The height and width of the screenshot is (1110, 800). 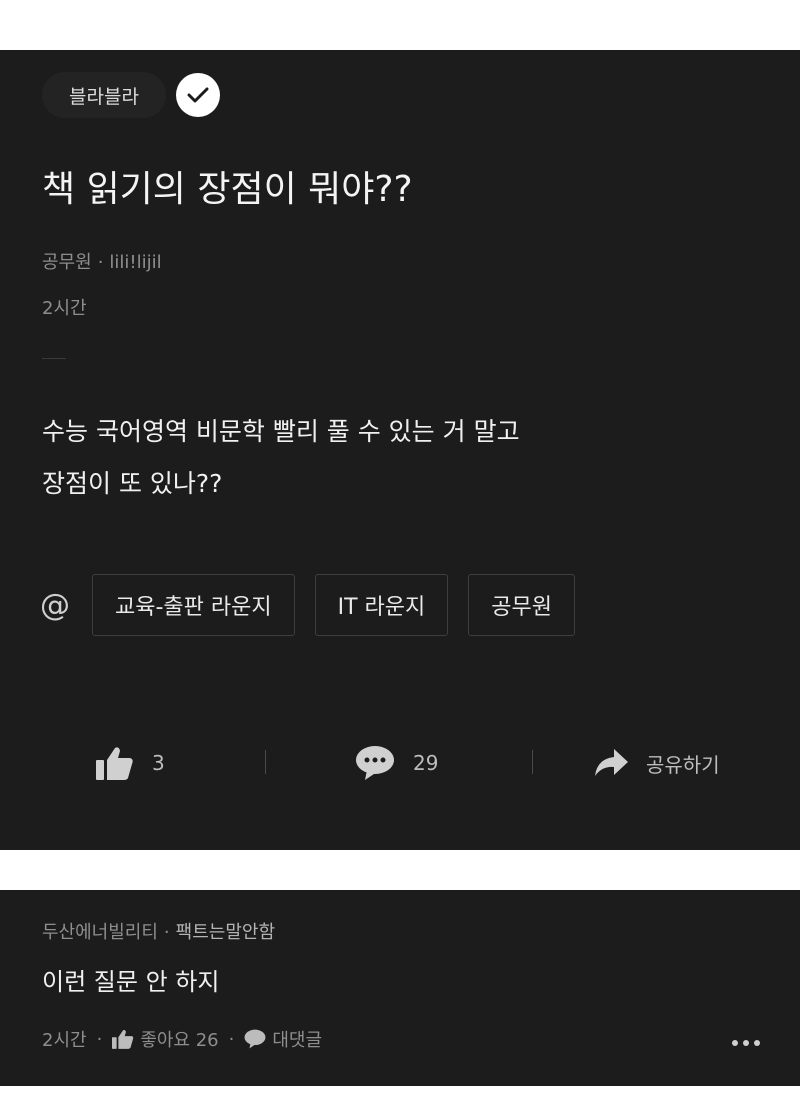 I want to click on reply-button: 대댓글, so click(x=283, y=1039).